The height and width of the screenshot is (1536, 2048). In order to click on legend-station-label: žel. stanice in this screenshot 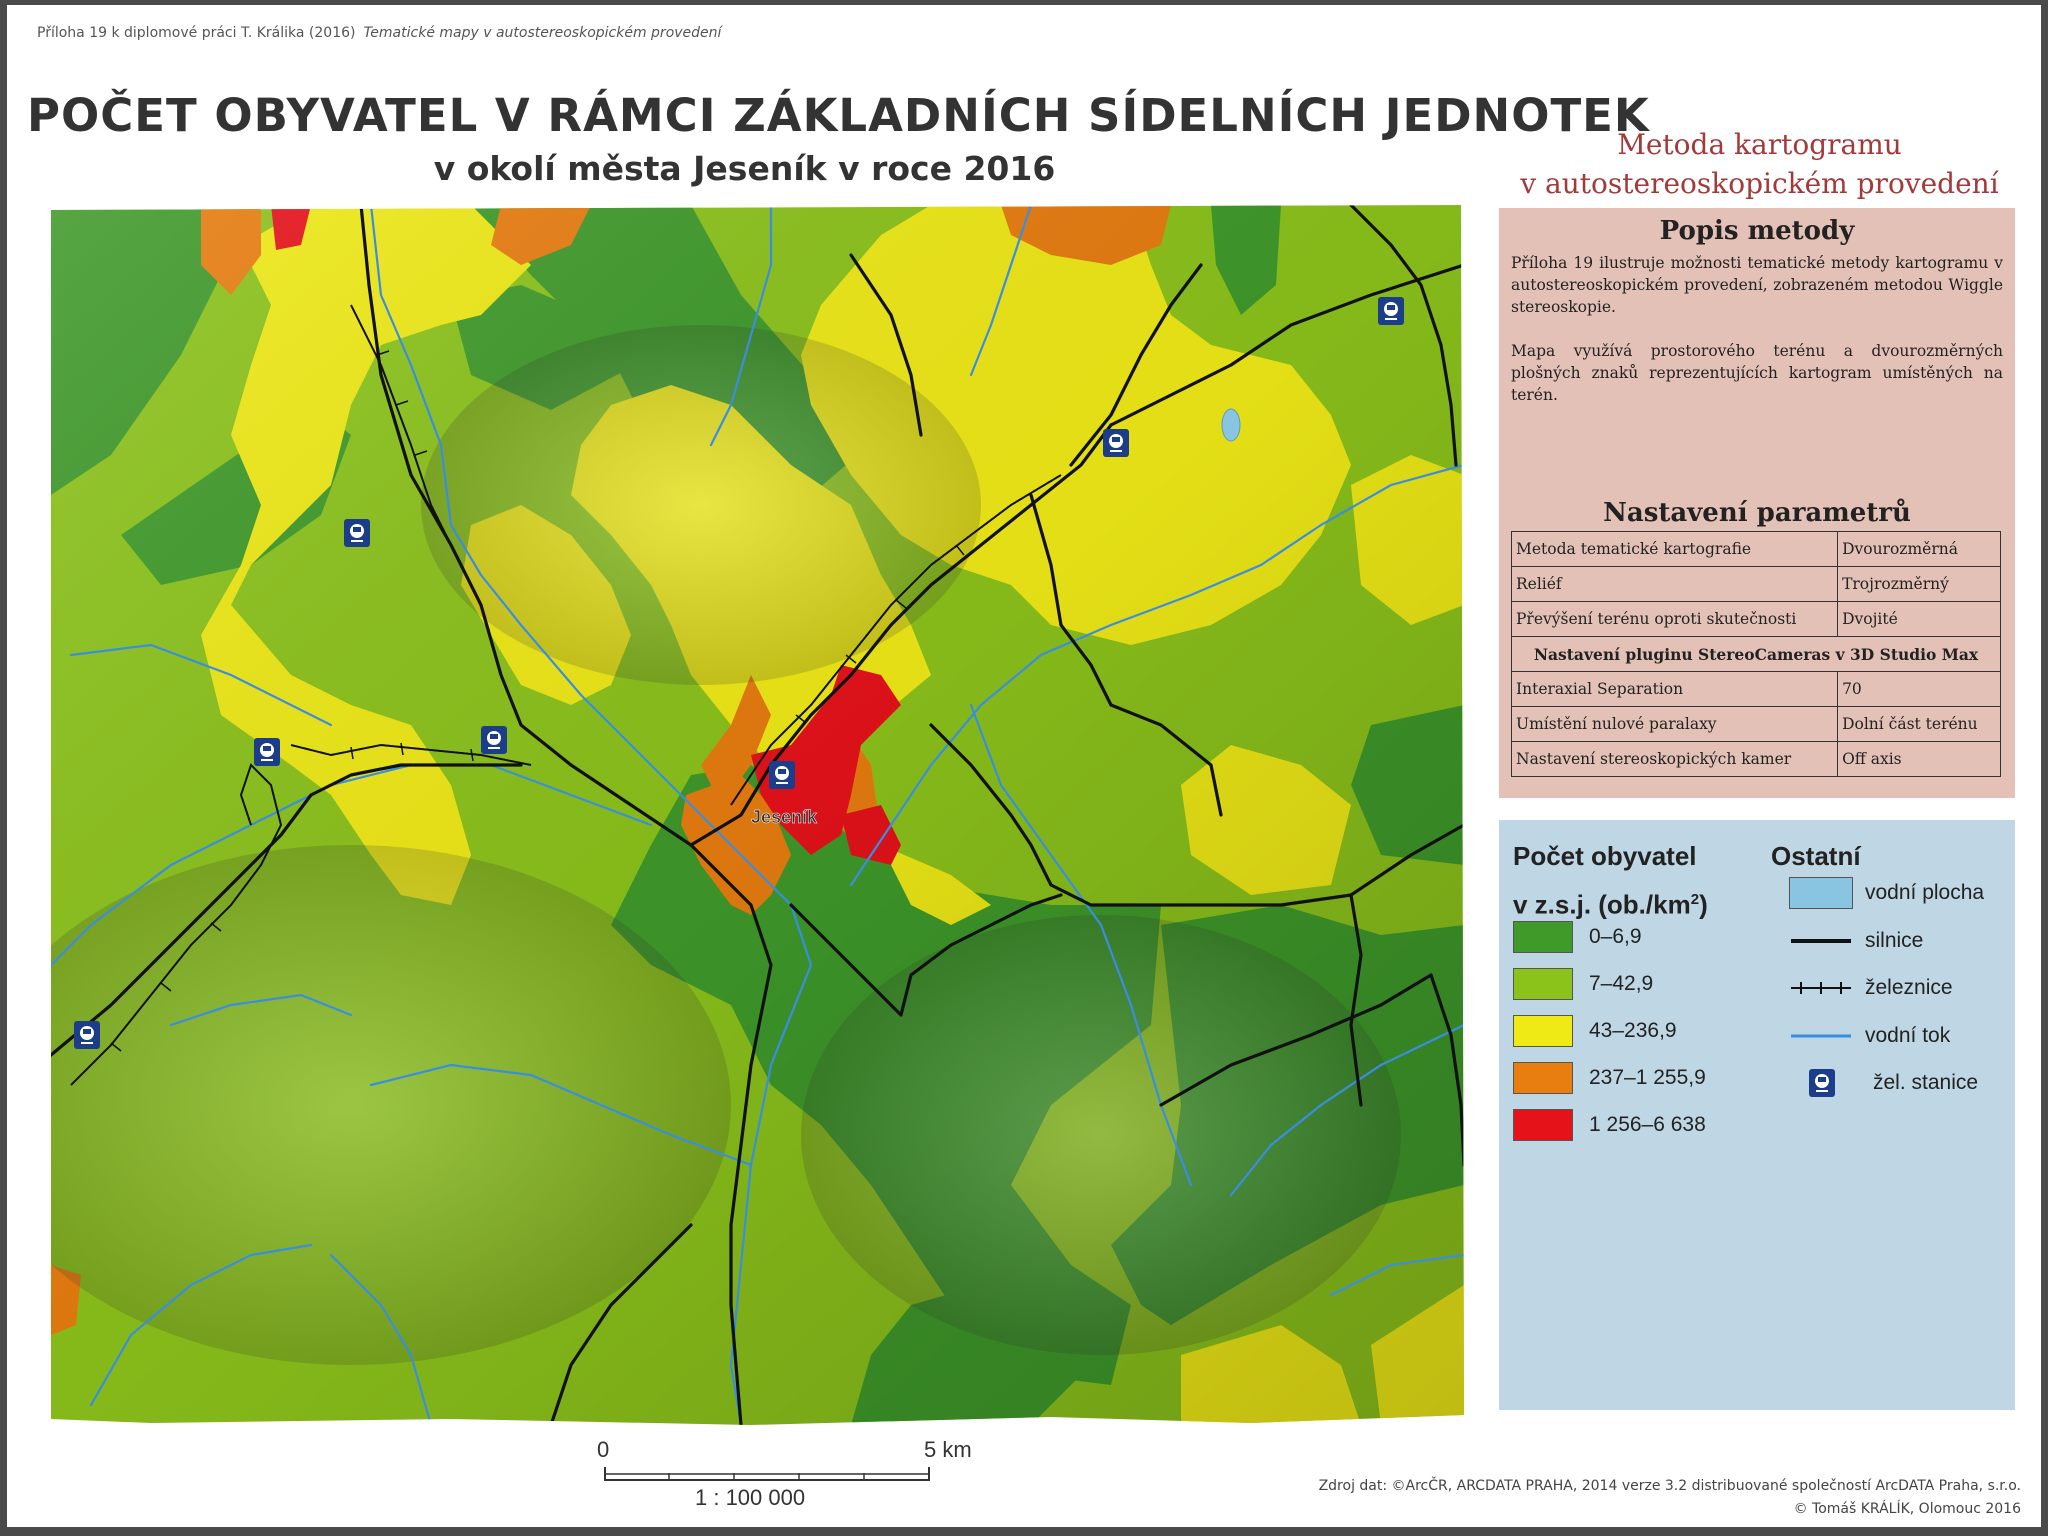, I will do `click(1926, 1082)`.